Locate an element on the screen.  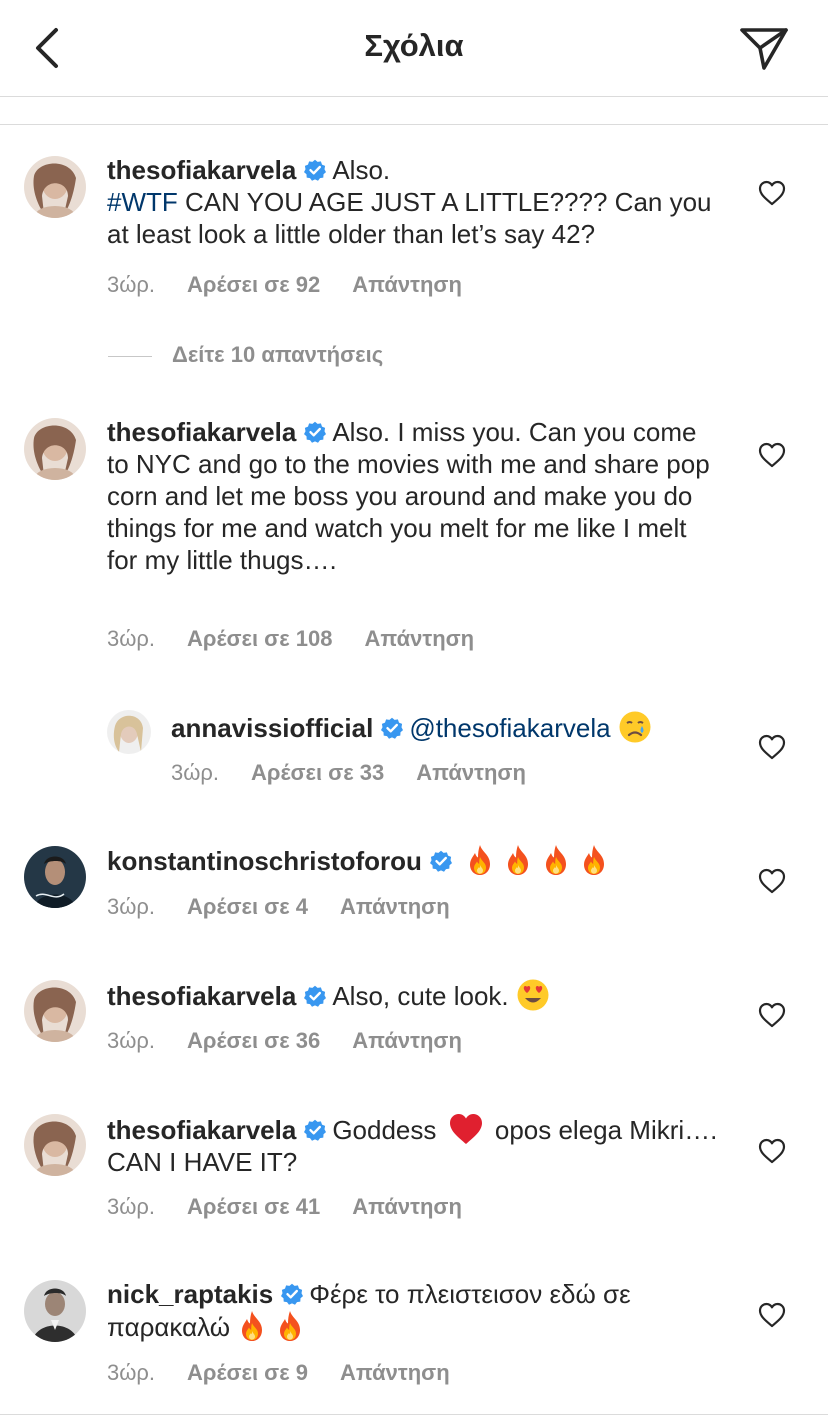
comment-meta: 3ώρ. Αρέσει σε 9 Απάντηση is located at coordinates (294, 1373).